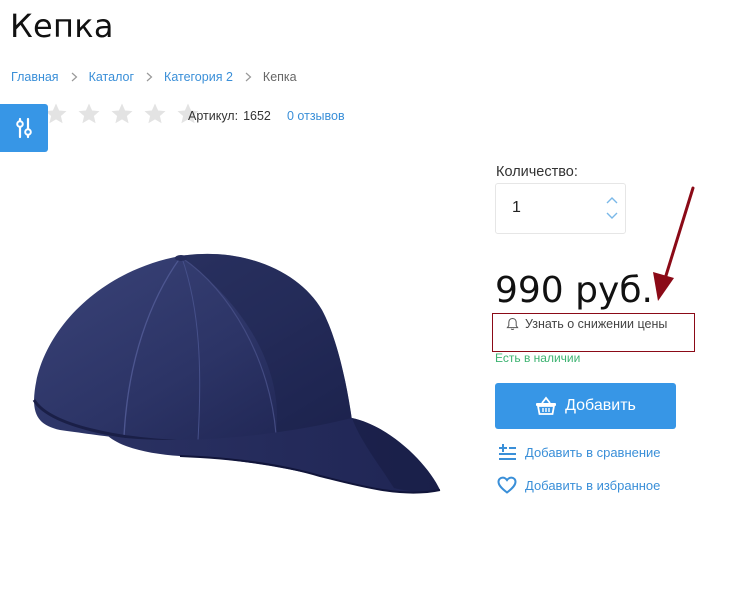 The height and width of the screenshot is (592, 740). I want to click on breadcrumb-link-category: Категория 2, so click(198, 77).